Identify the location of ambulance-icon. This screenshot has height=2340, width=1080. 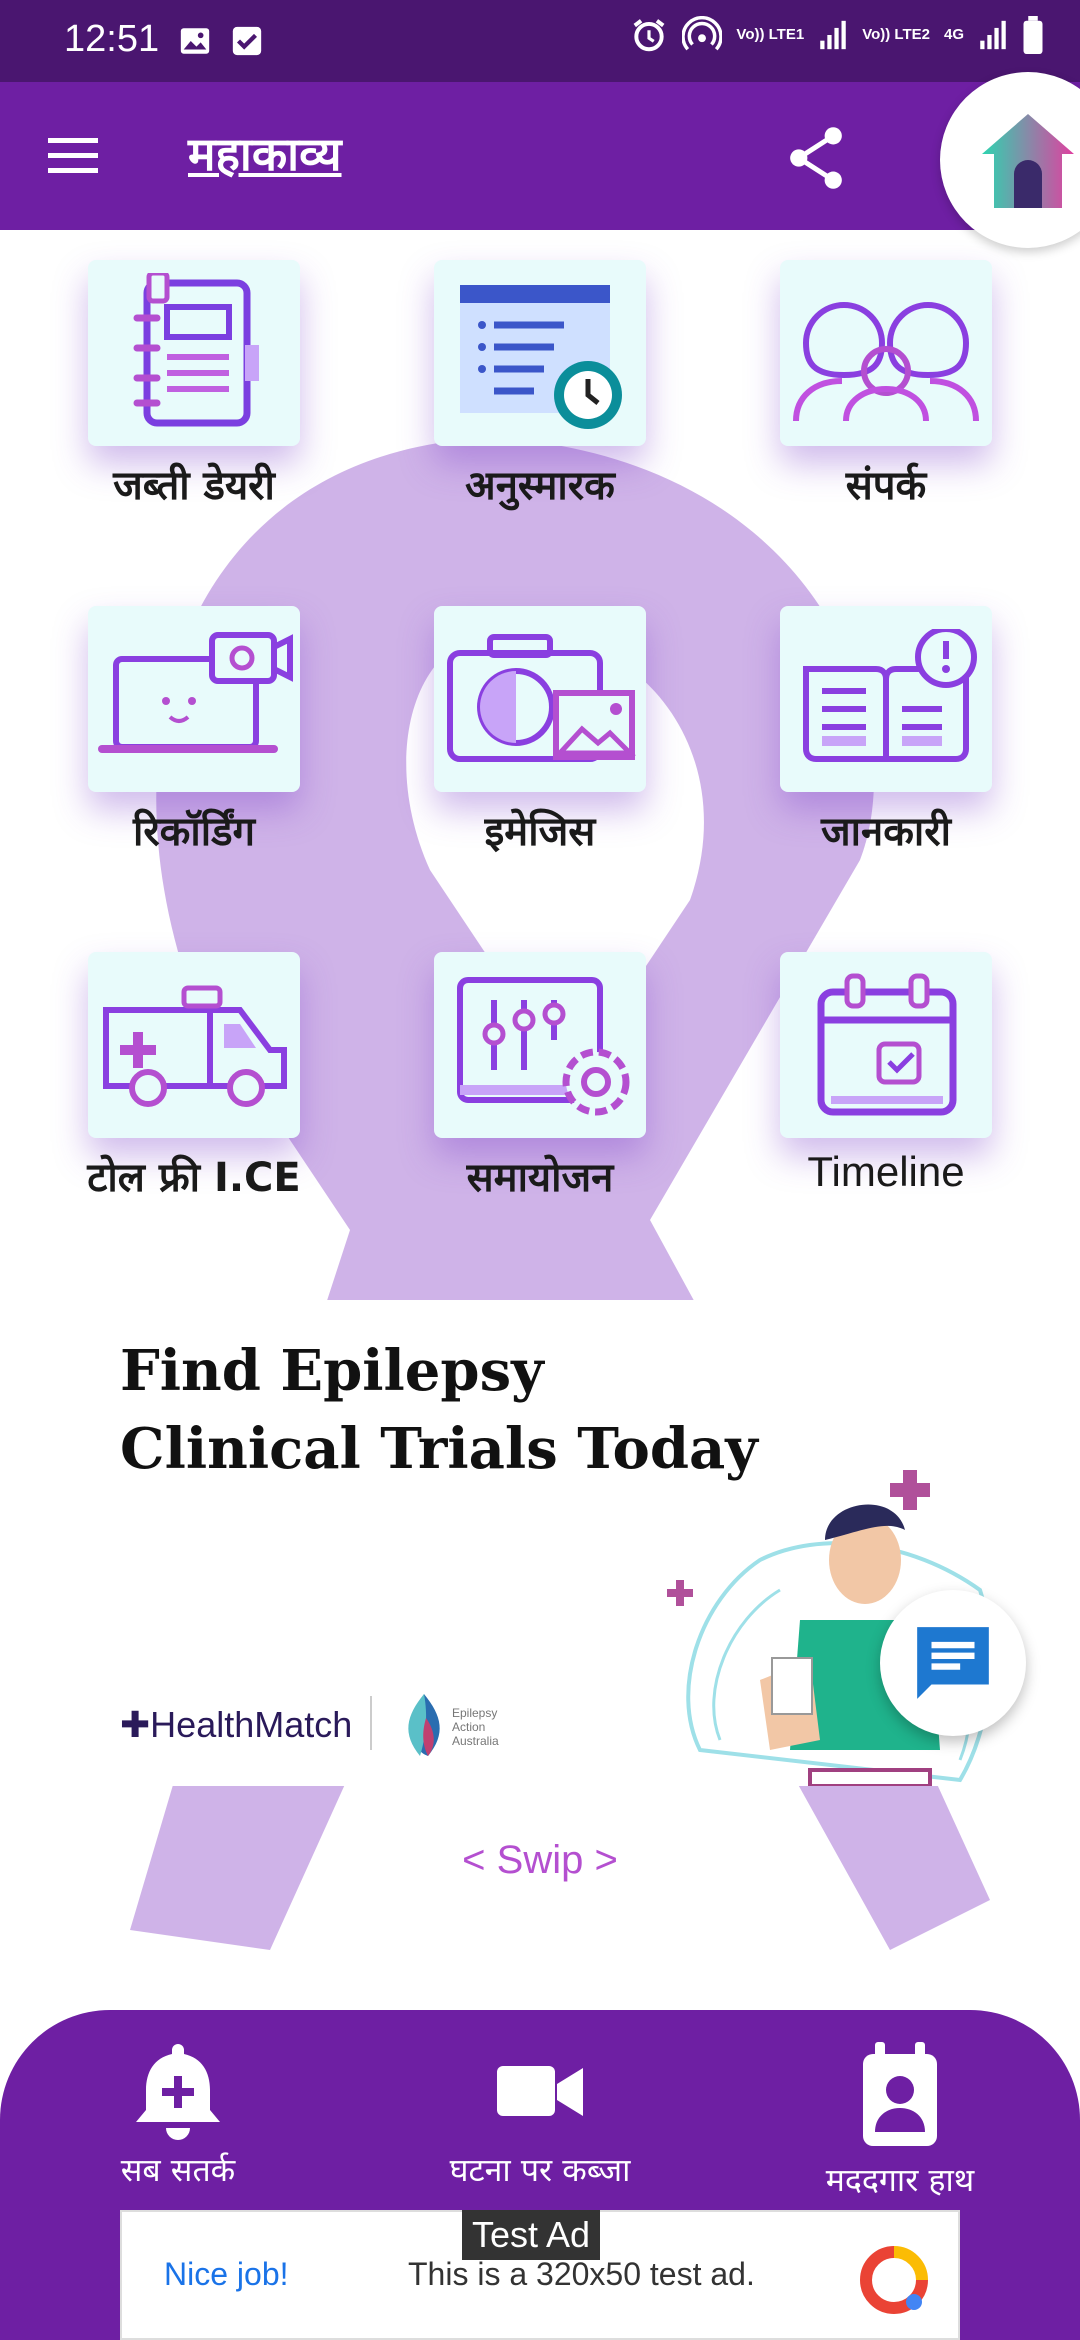
(195, 1046).